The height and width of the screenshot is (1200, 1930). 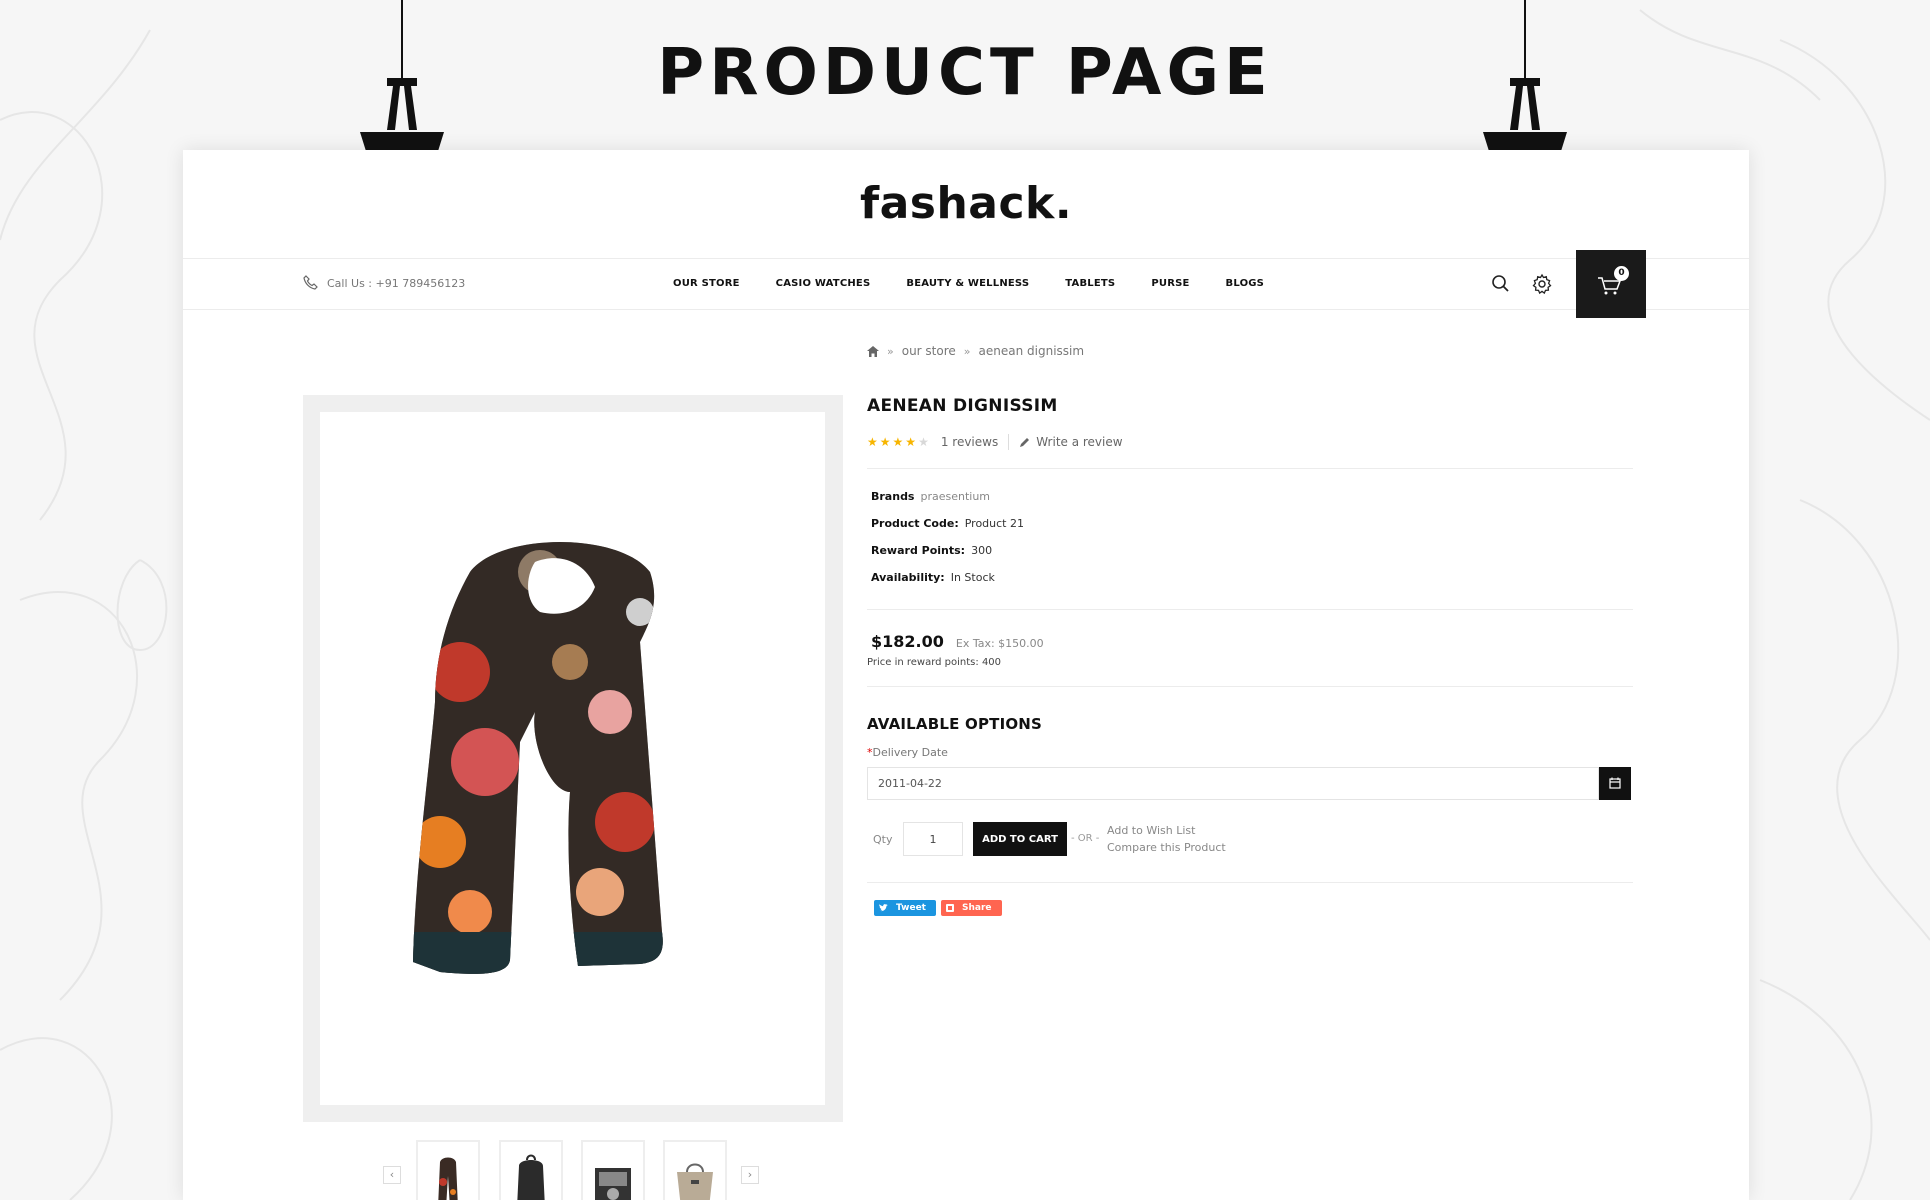 I want to click on watch-box-thumb-image, so click(x=613, y=1184).